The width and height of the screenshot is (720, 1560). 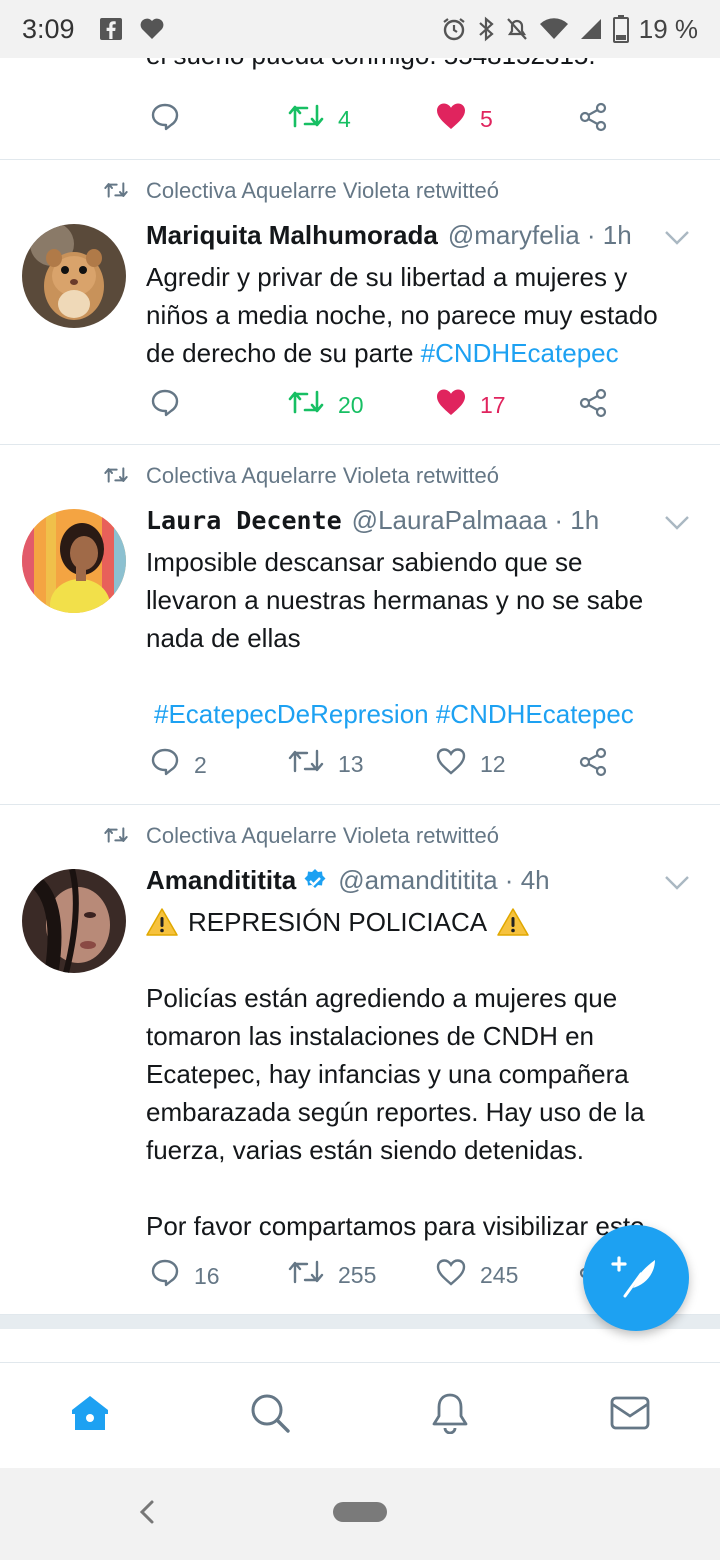 What do you see at coordinates (486, 118) in the screenshot?
I see `like-count: 5` at bounding box center [486, 118].